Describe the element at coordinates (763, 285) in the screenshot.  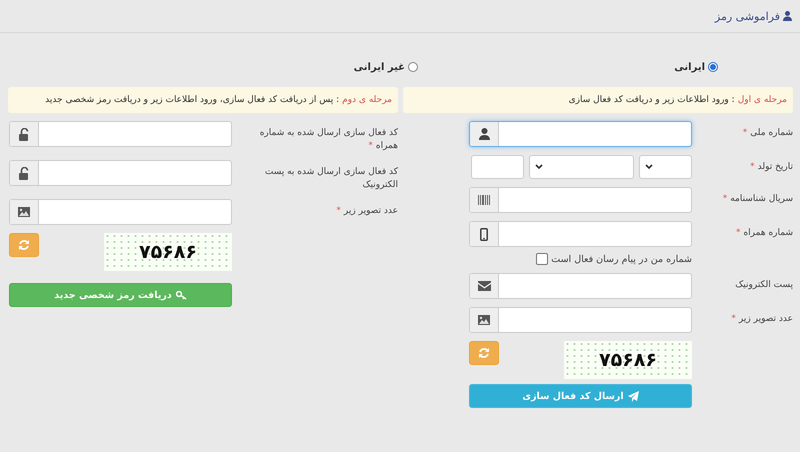
I see `field-label: پست الکترونیک` at that location.